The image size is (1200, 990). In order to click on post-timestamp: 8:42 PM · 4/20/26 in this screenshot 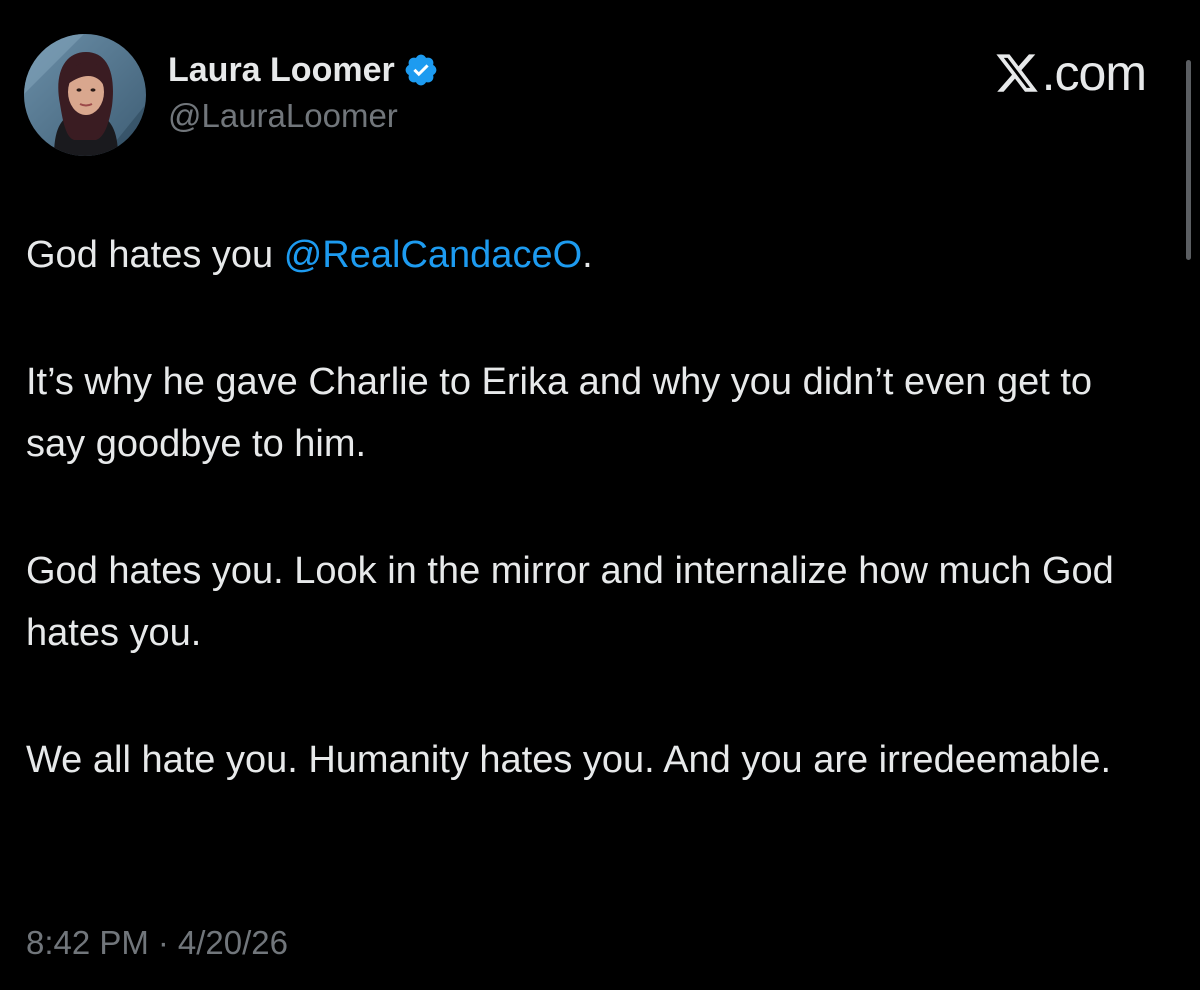, I will do `click(157, 943)`.